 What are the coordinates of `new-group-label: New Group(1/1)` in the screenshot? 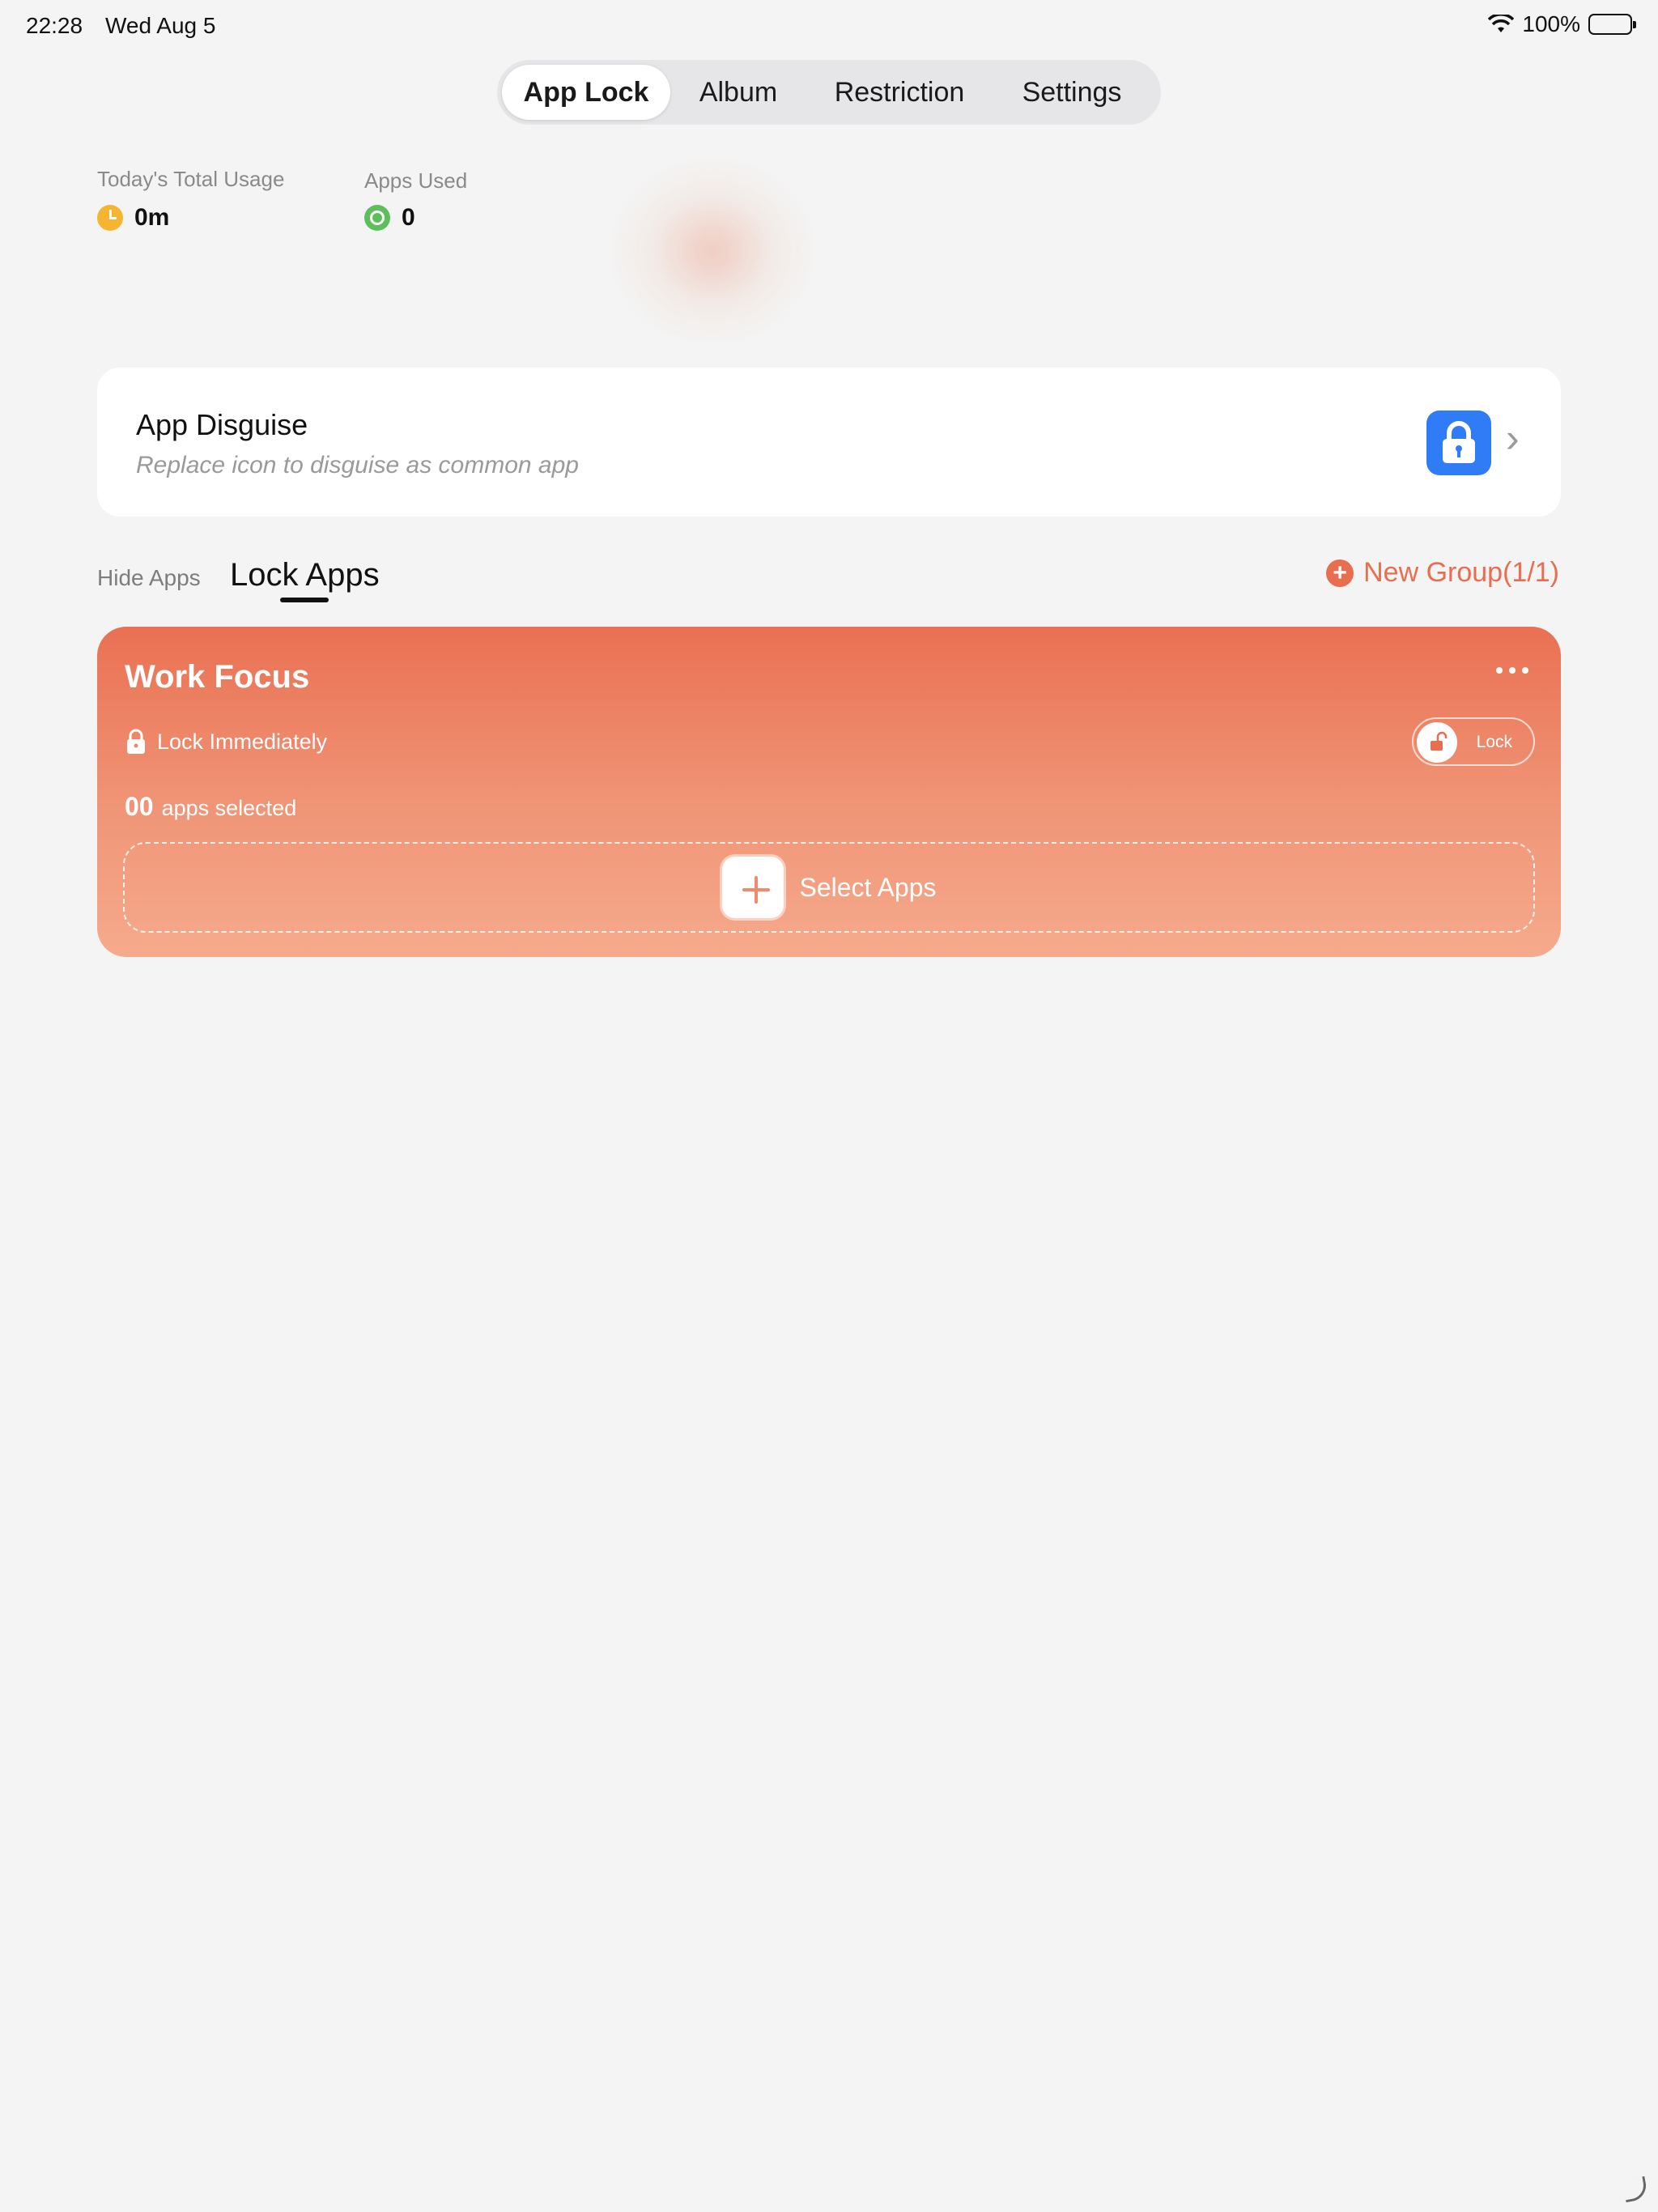 It's located at (1461, 573).